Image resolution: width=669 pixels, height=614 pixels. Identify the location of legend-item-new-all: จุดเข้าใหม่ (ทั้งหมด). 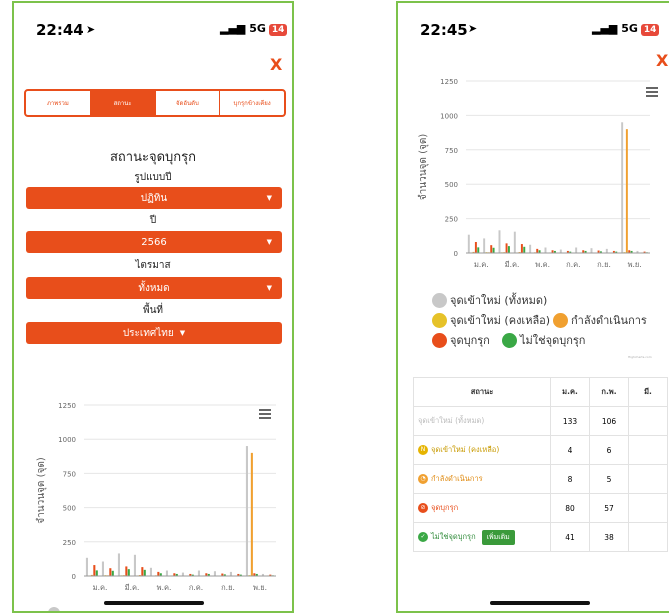
(489, 300).